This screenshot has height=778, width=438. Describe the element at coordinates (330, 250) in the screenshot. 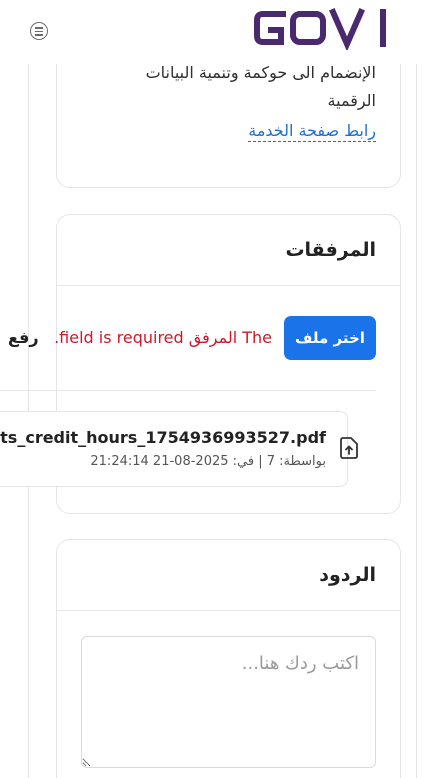

I see `attachments-title: المرفقات` at that location.